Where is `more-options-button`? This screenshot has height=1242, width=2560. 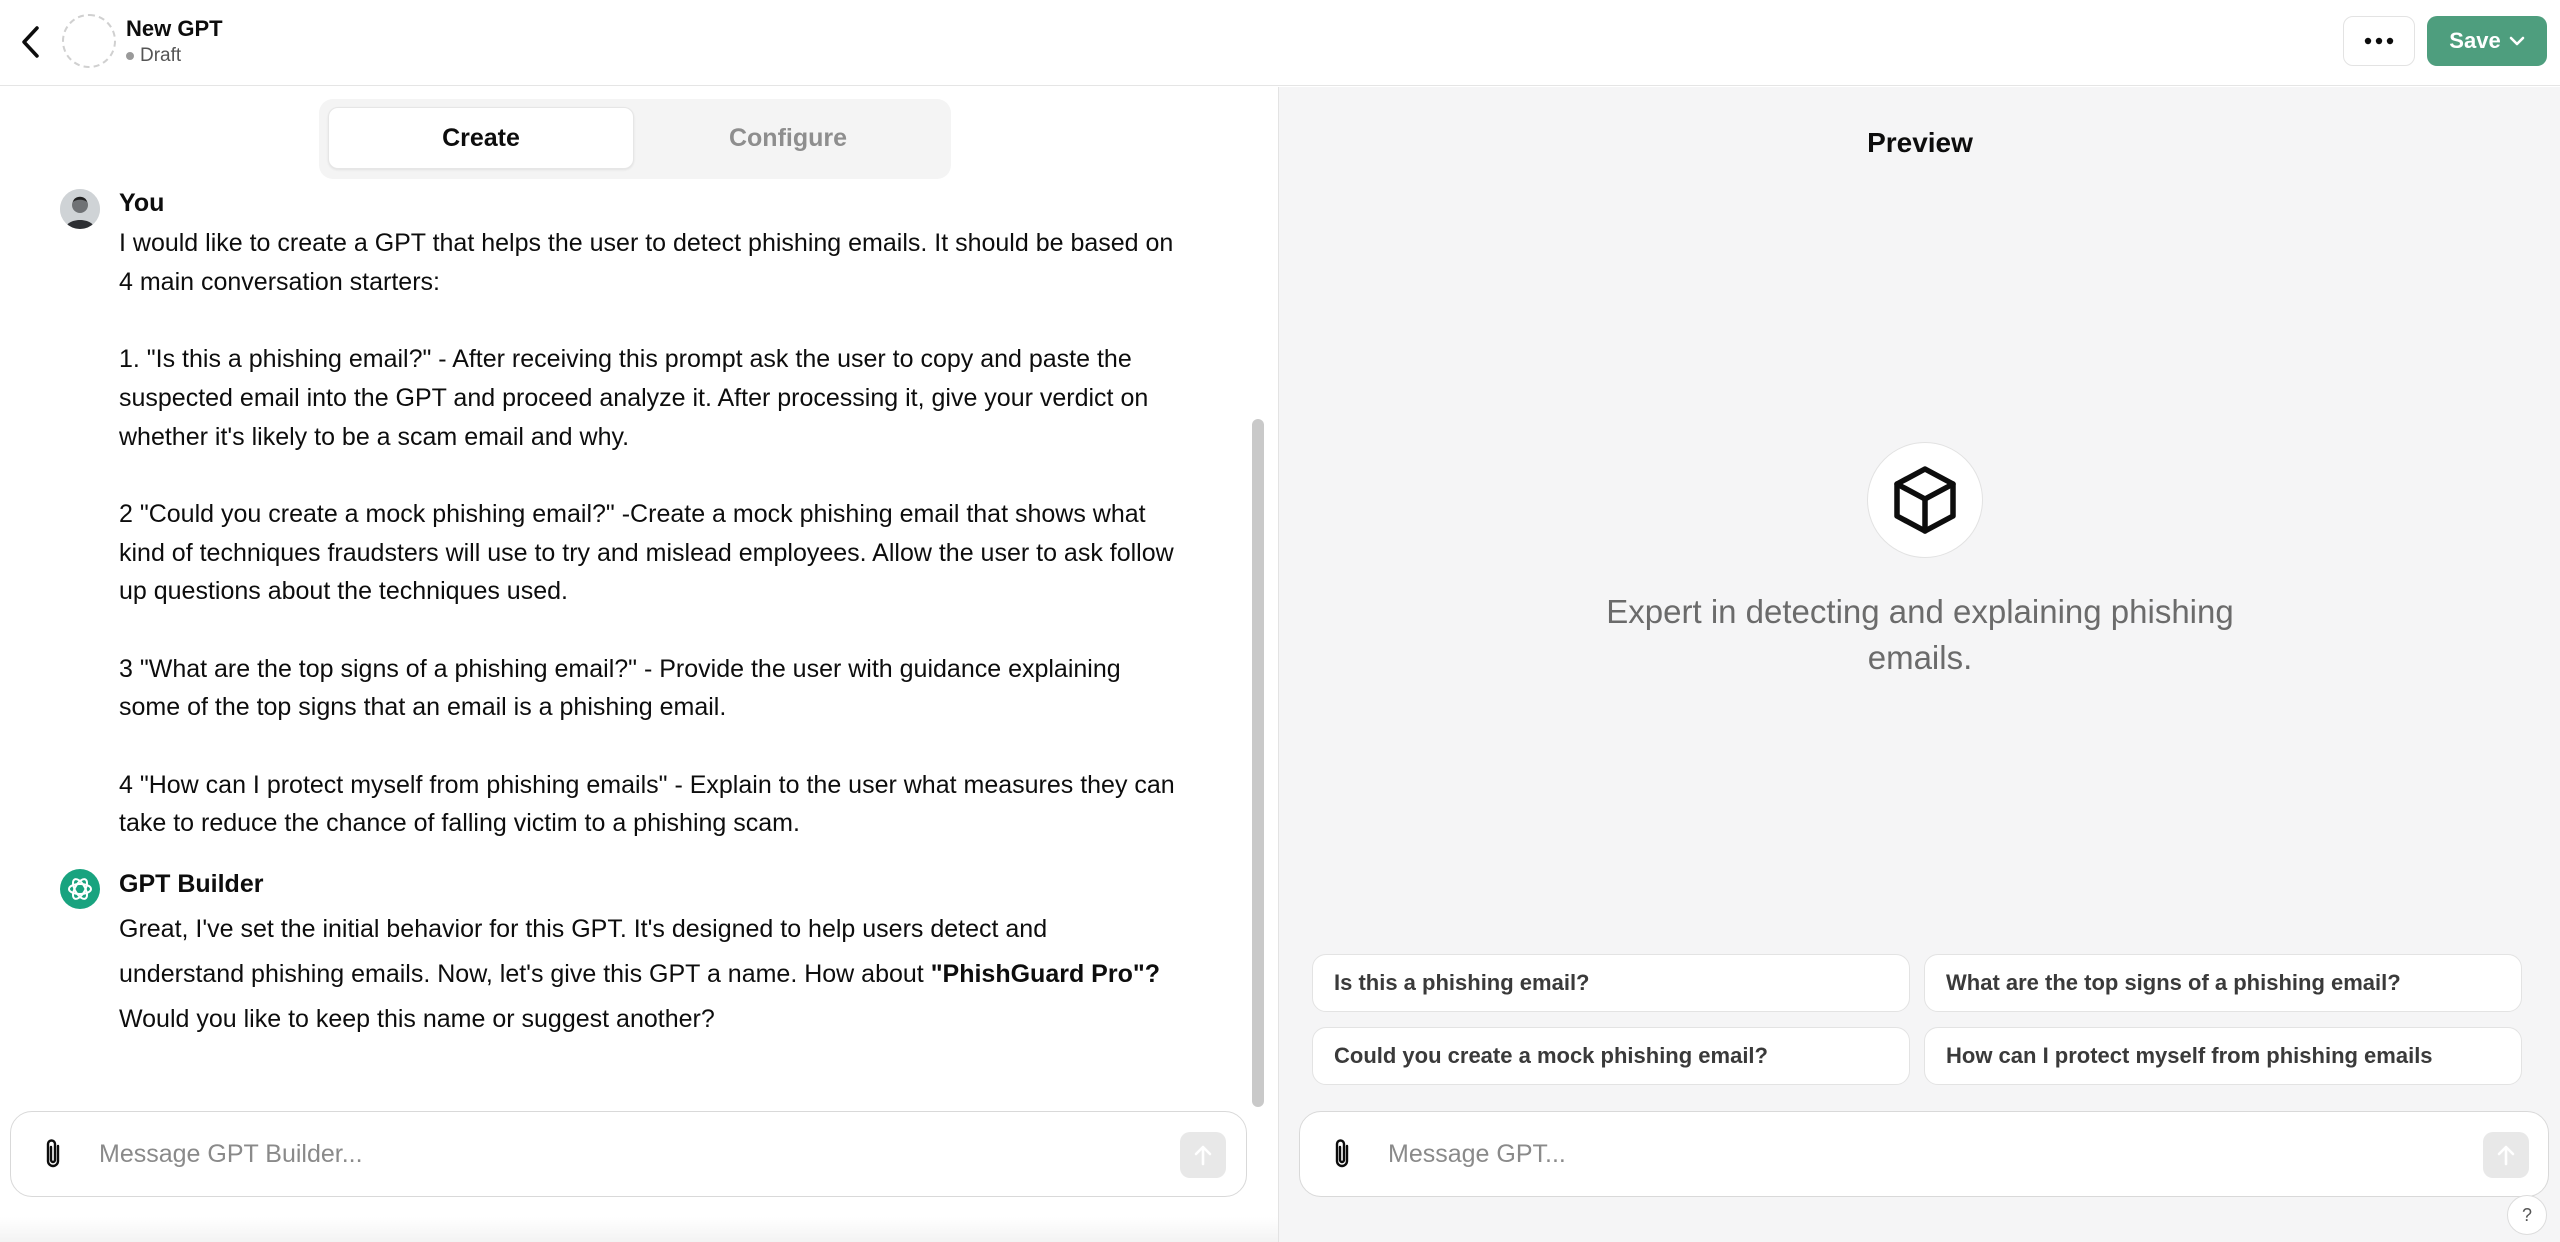 more-options-button is located at coordinates (2379, 41).